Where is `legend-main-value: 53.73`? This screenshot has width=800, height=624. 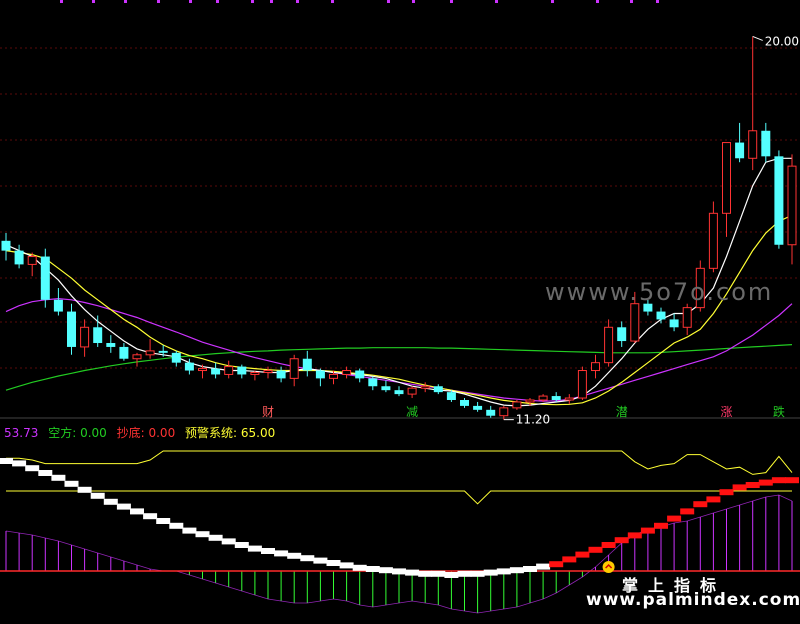
legend-main-value: 53.73 is located at coordinates (21, 433).